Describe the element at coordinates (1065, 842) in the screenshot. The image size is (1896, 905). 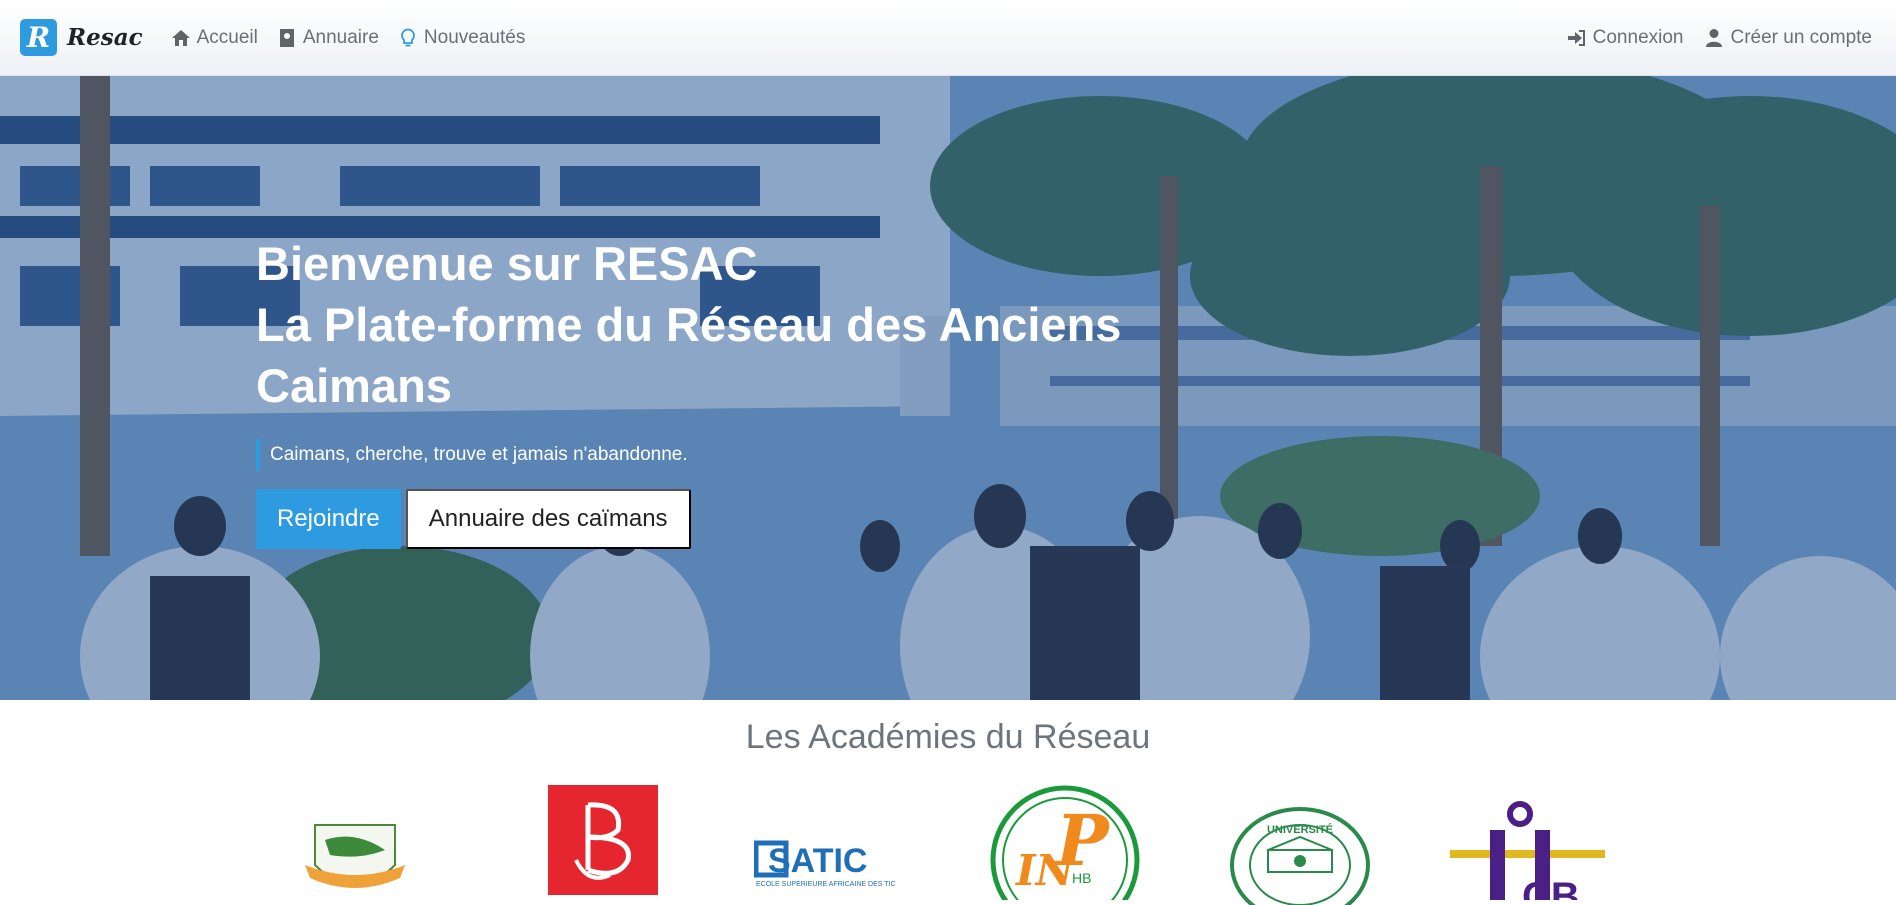
I see `academy-logo-inphb: IN P HB` at that location.